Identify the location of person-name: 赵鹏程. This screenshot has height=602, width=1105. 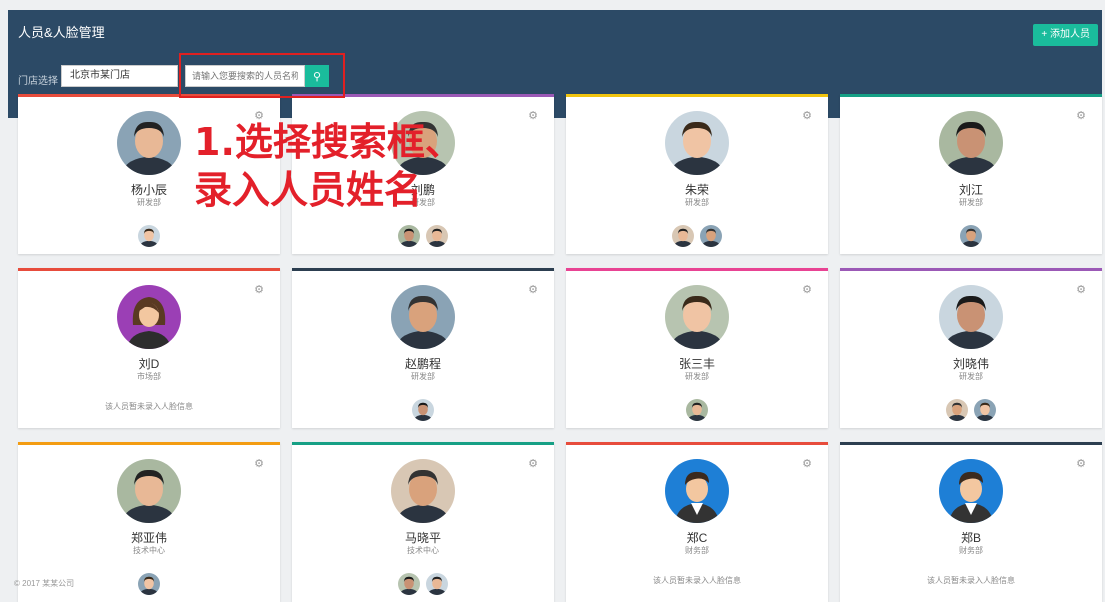
(422, 364).